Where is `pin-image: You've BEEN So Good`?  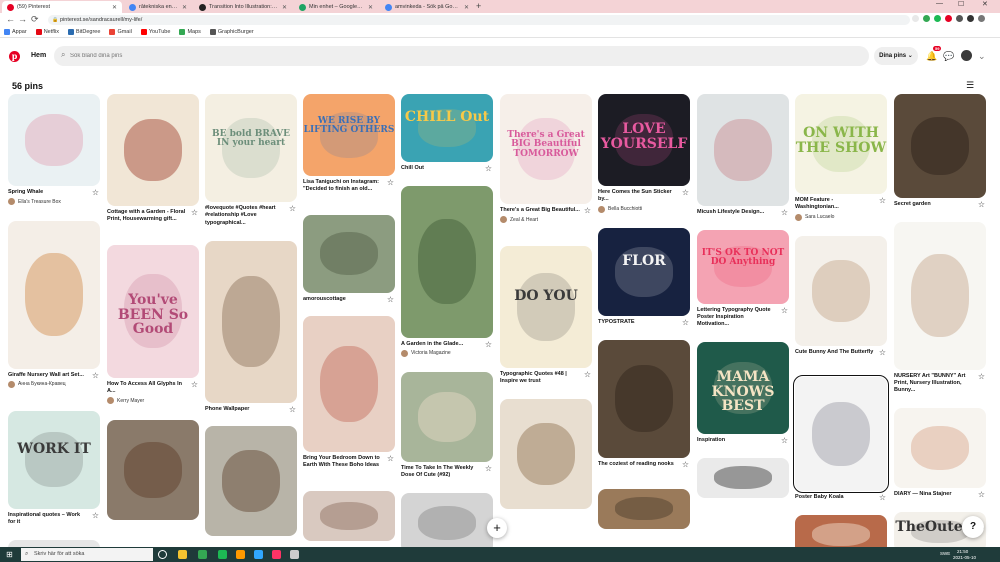 pin-image: You've BEEN So Good is located at coordinates (153, 311).